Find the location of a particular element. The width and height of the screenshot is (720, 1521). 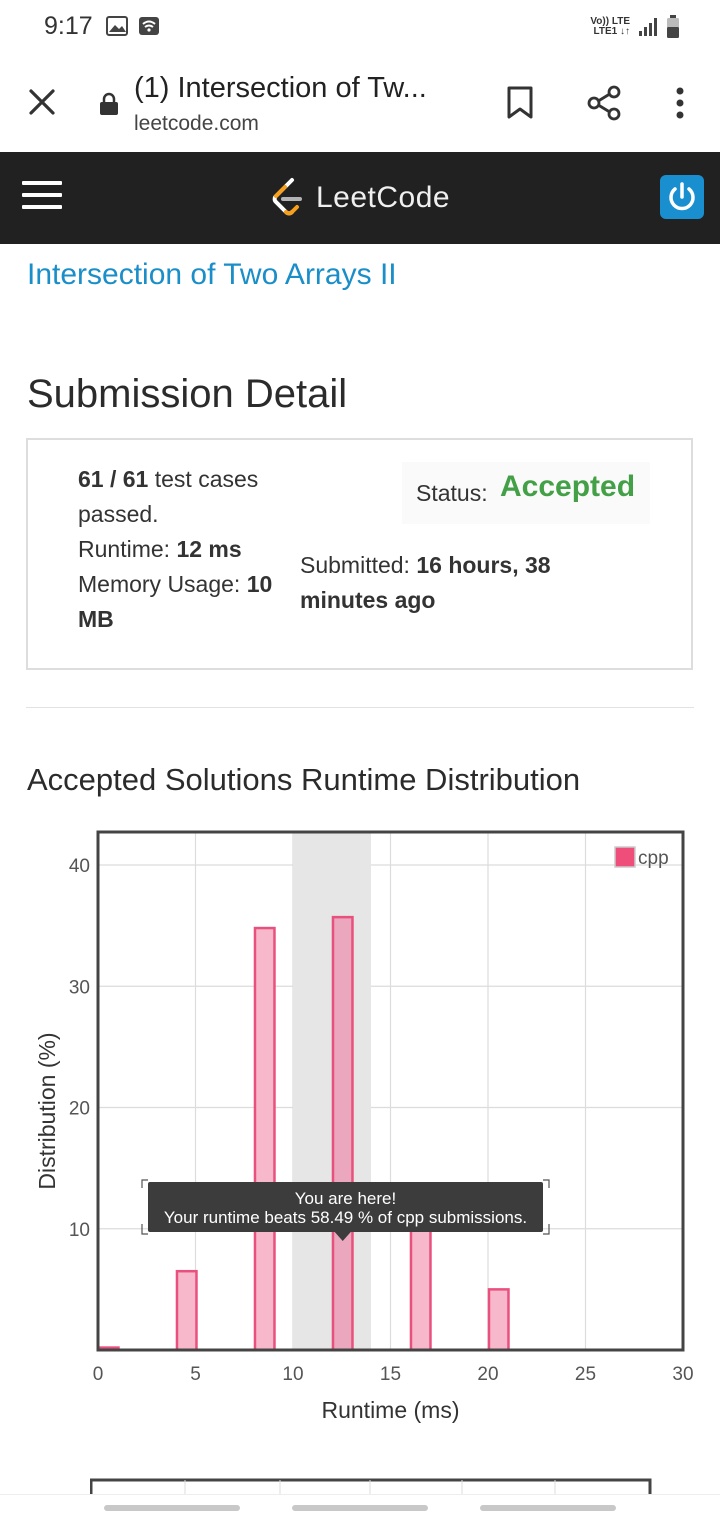

lock-icon is located at coordinates (109, 103).